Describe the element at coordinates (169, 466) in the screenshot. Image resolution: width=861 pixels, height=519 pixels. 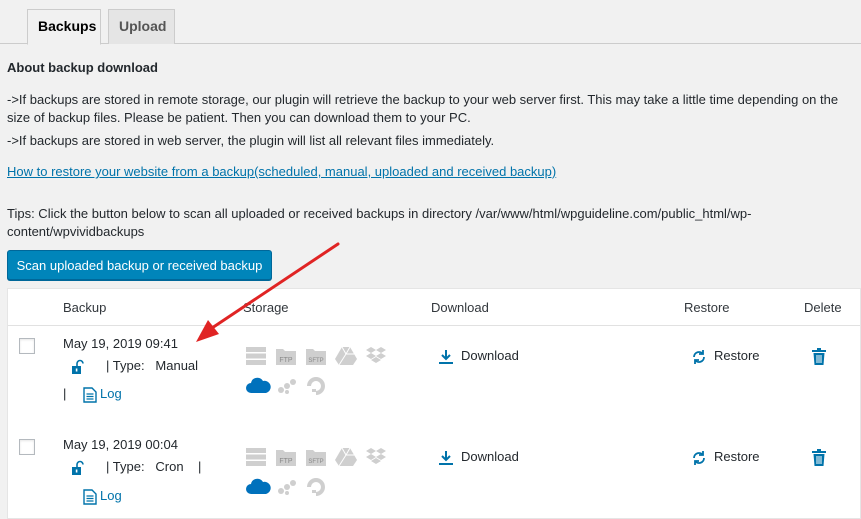
I see `type-value: Cron` at that location.